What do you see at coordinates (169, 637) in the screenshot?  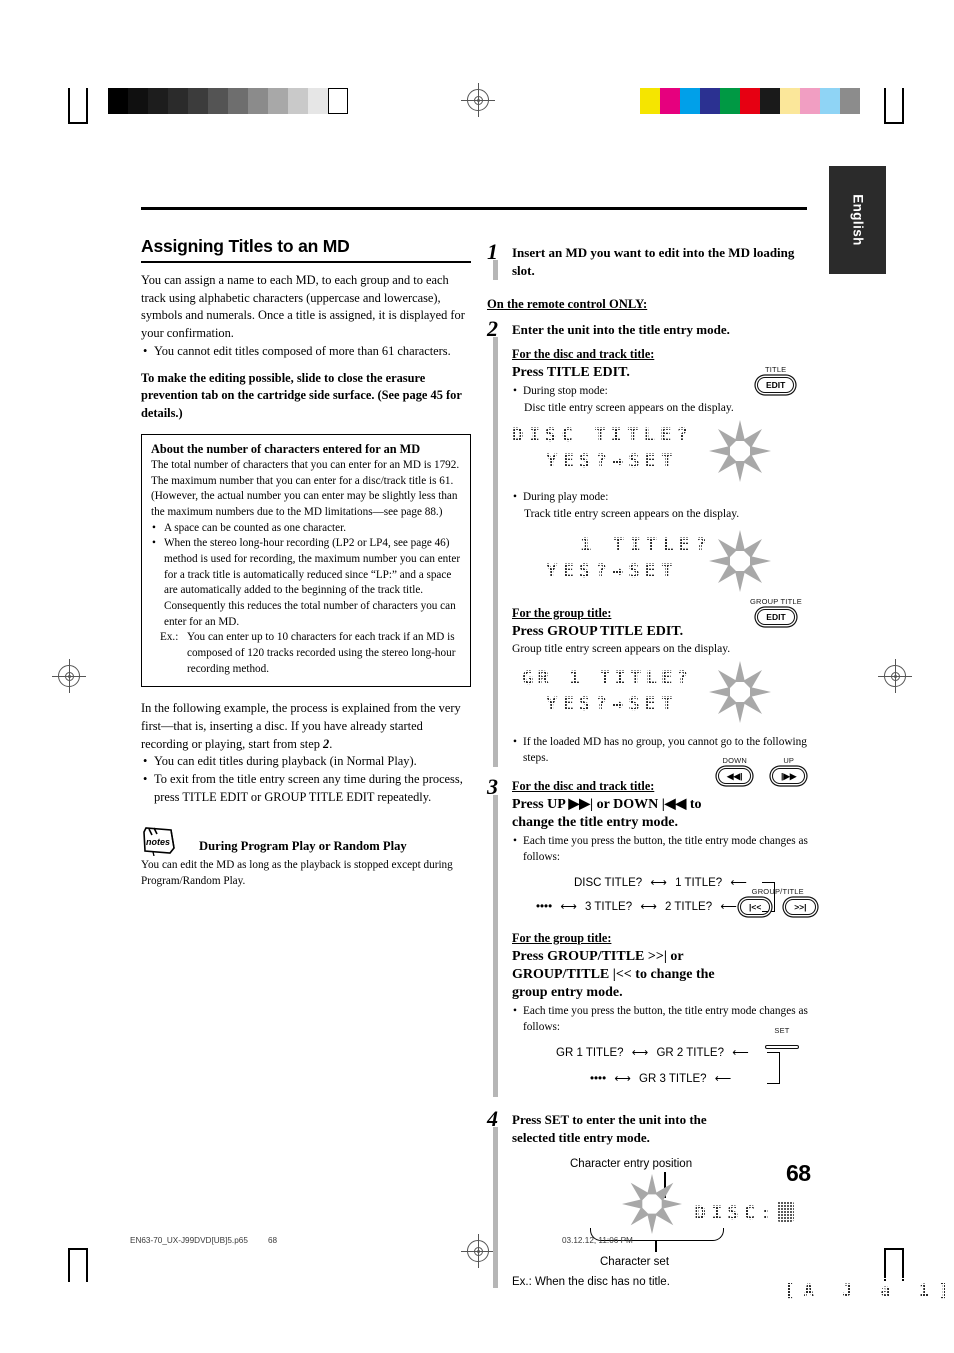 I see `box-example-label: Ex.:` at bounding box center [169, 637].